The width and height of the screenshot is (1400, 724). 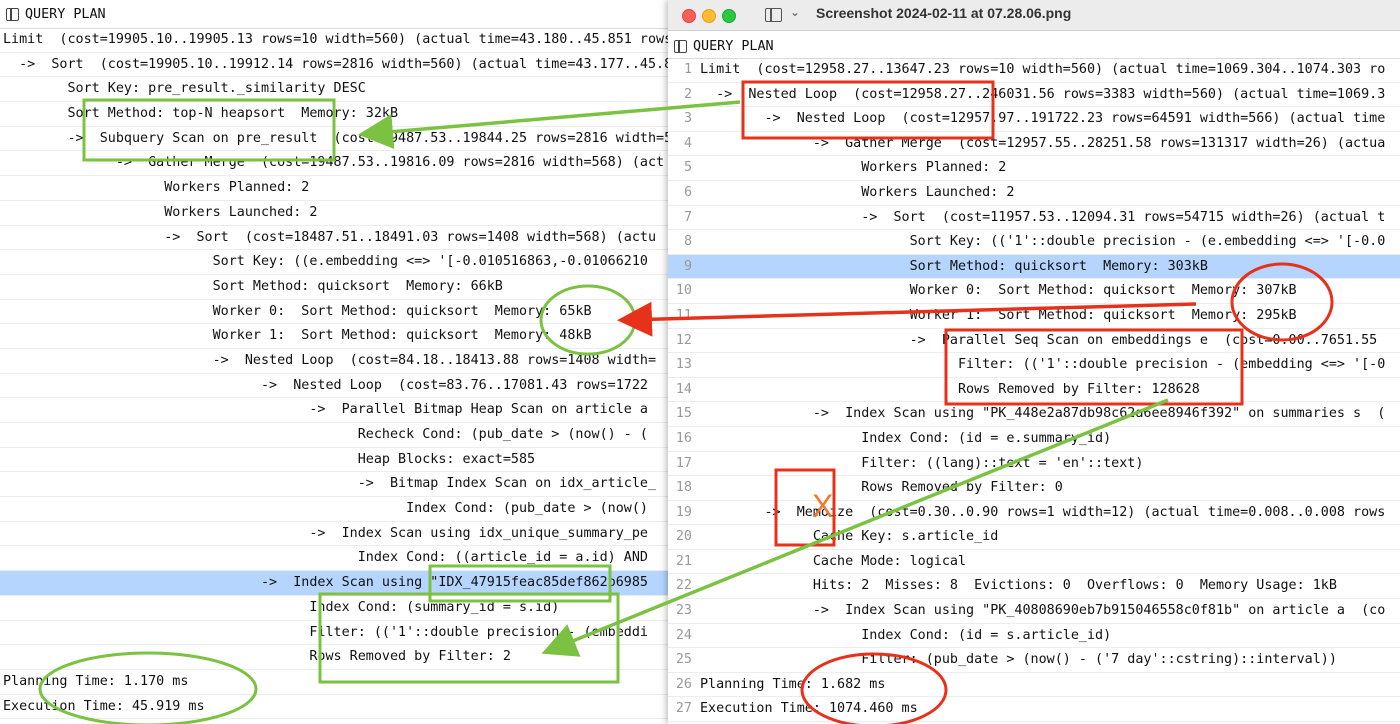 What do you see at coordinates (334, 485) in the screenshot?
I see `left-plan-row: -> Bitmap Index Scan on idx_article_` at bounding box center [334, 485].